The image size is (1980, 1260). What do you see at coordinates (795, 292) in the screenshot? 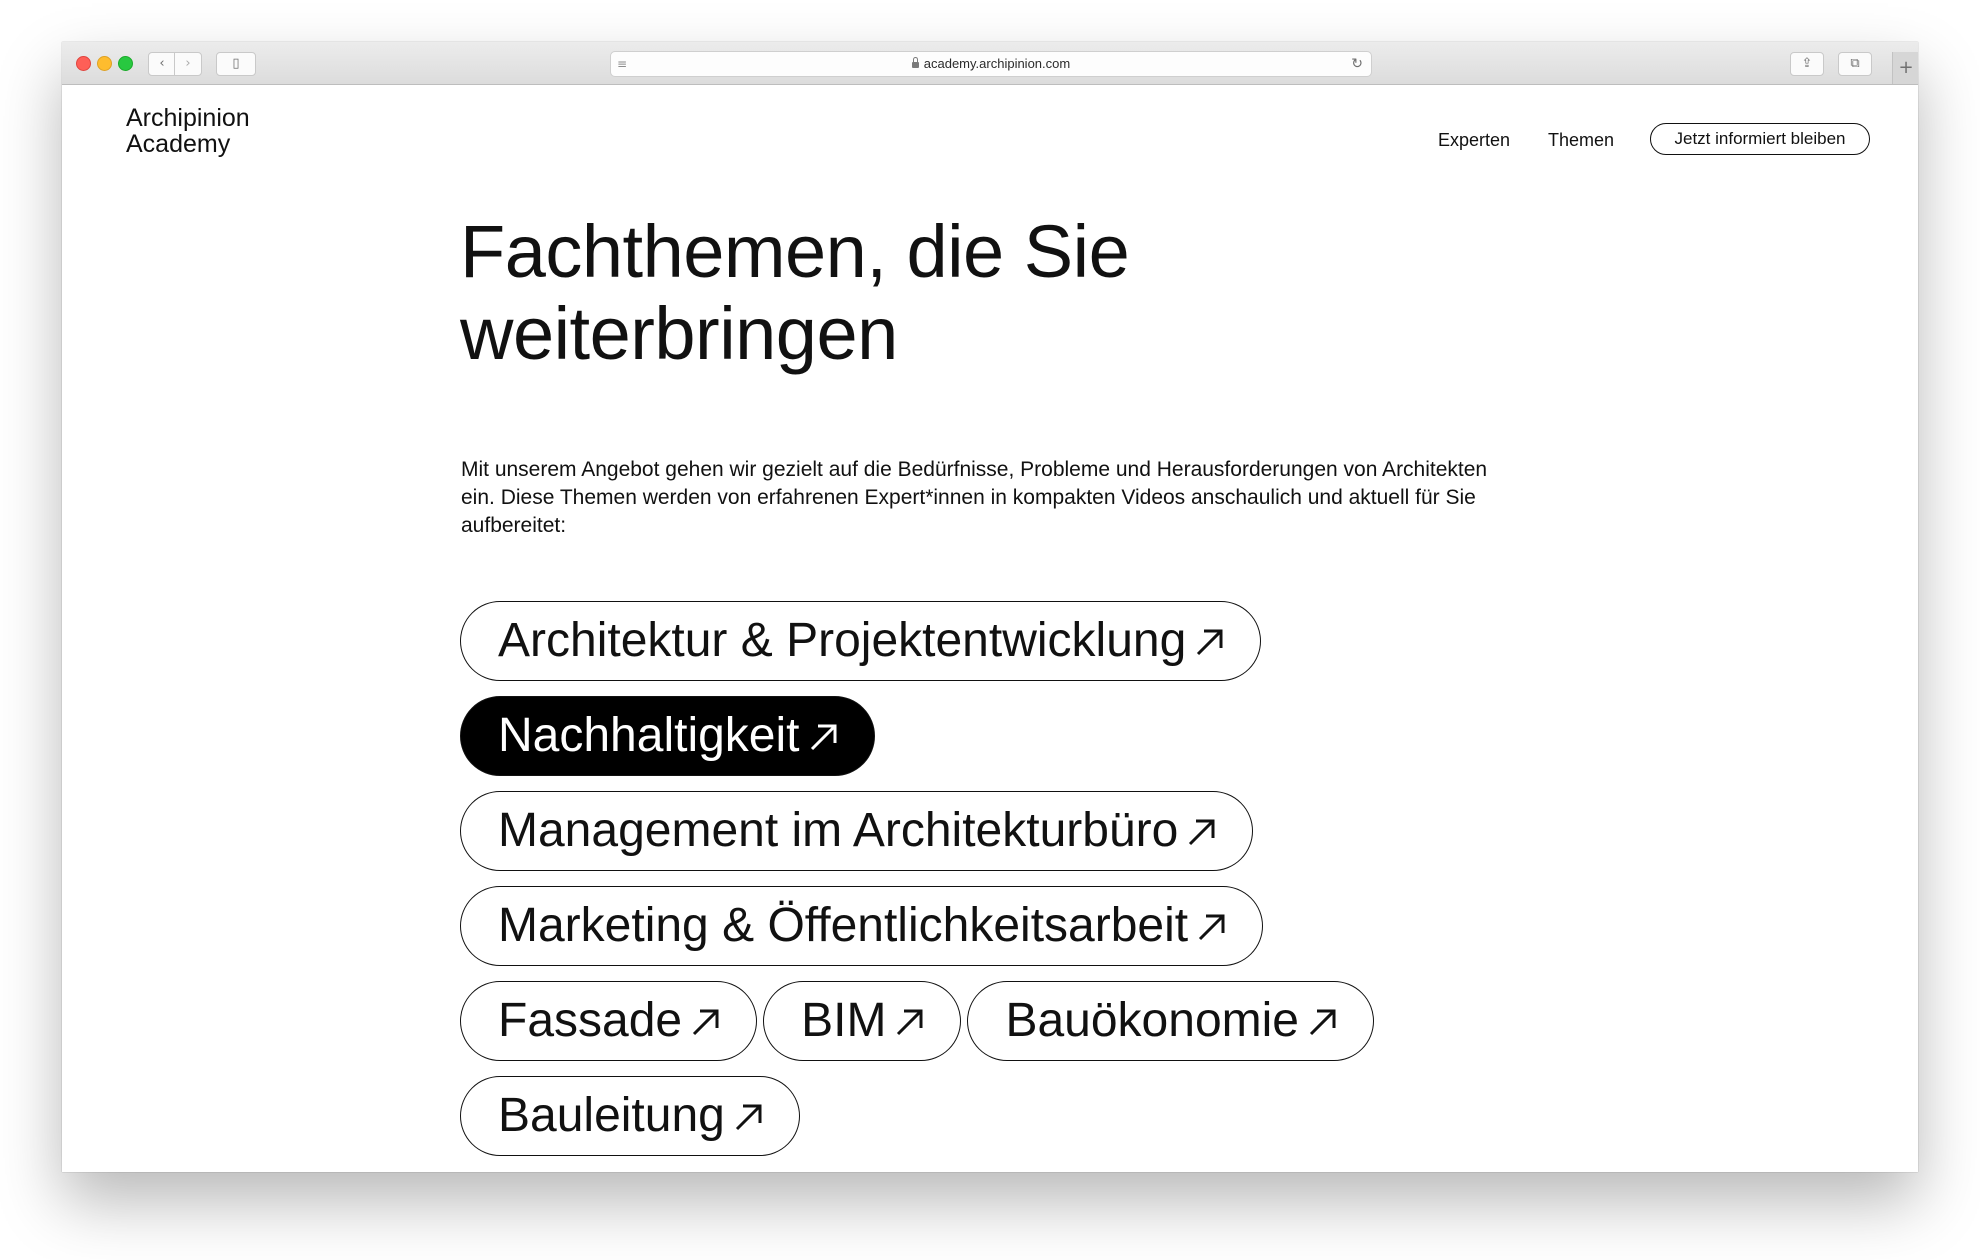
I see `page-title: Fachthemen, die Sie weiterbringen` at bounding box center [795, 292].